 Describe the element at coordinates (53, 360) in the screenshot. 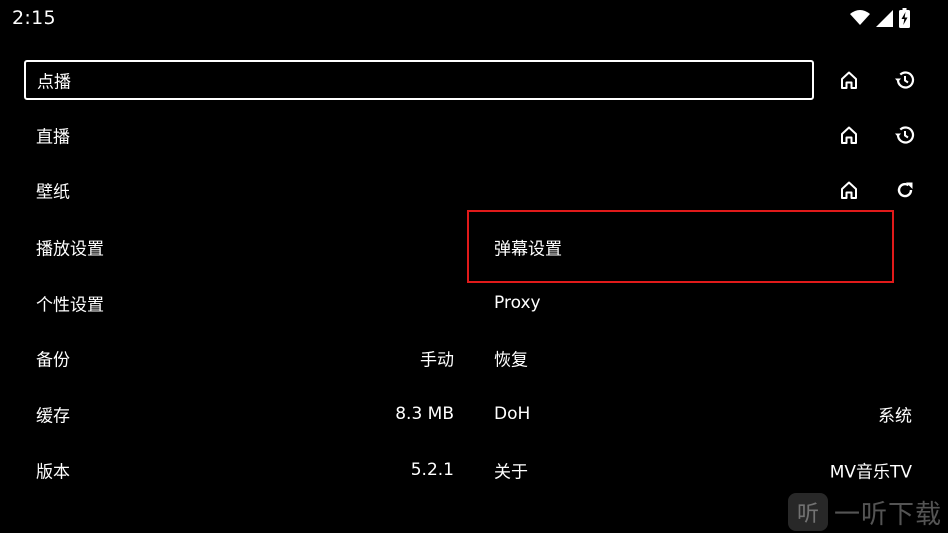

I see `setting-label: 备份` at that location.